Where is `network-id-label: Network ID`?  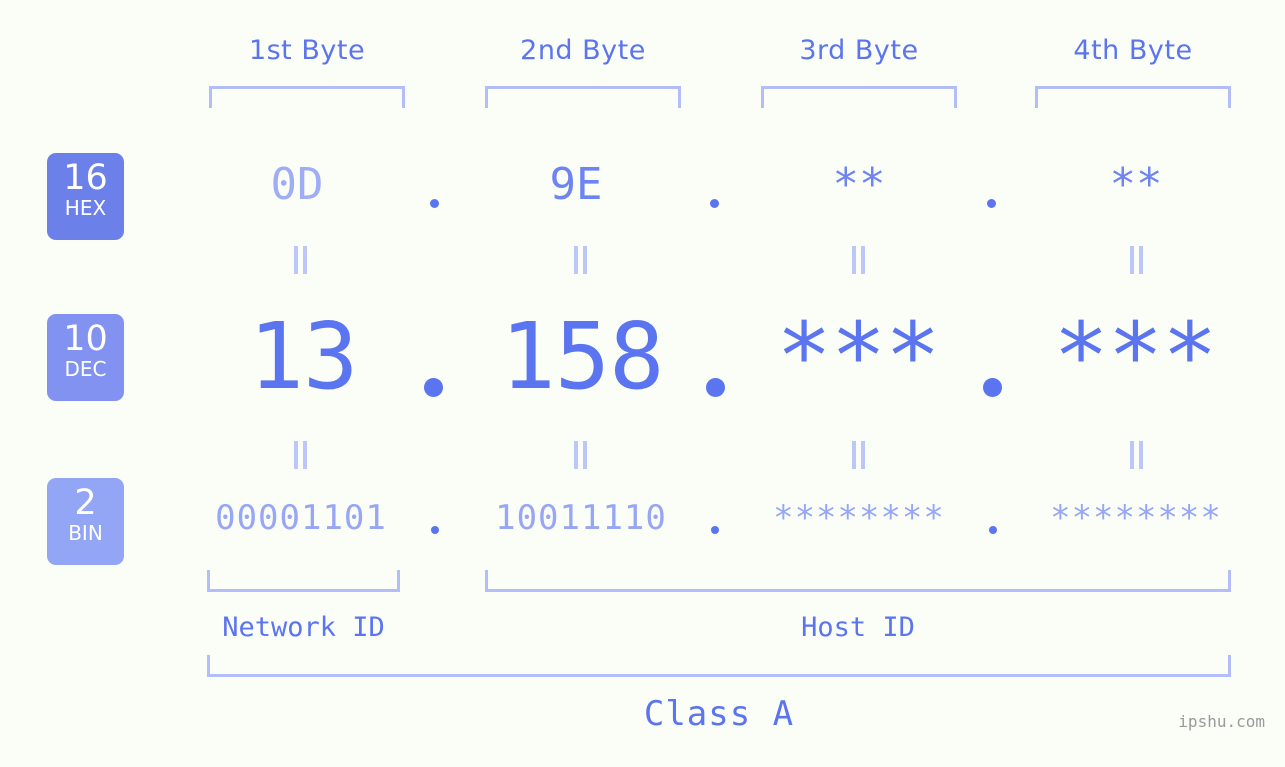
network-id-label: Network ID is located at coordinates (303, 628).